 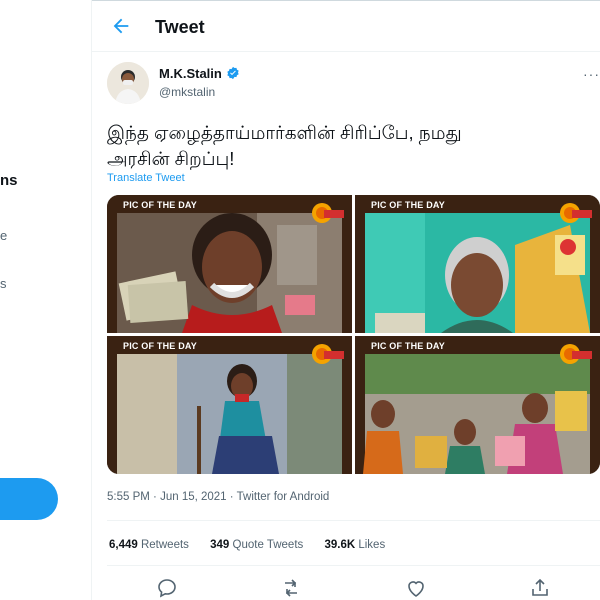 I want to click on likes-stat: 39.6K Likes, so click(x=354, y=545).